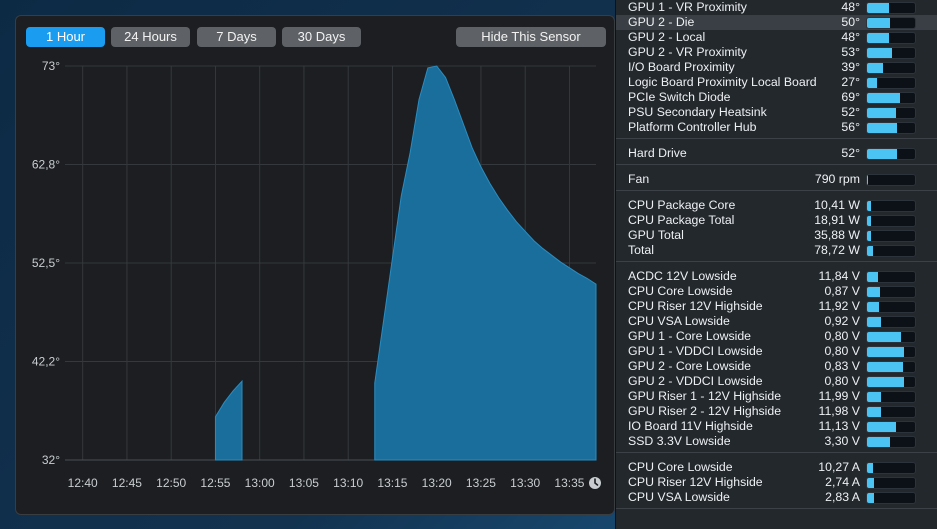 Image resolution: width=937 pixels, height=529 pixels. What do you see at coordinates (842, 291) in the screenshot?
I see `sensor-value: 0,87 V` at bounding box center [842, 291].